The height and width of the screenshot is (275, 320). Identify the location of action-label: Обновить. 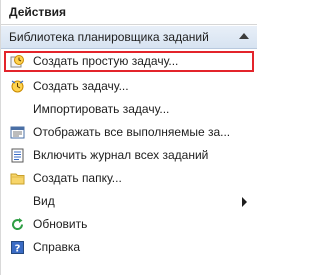
(60, 224).